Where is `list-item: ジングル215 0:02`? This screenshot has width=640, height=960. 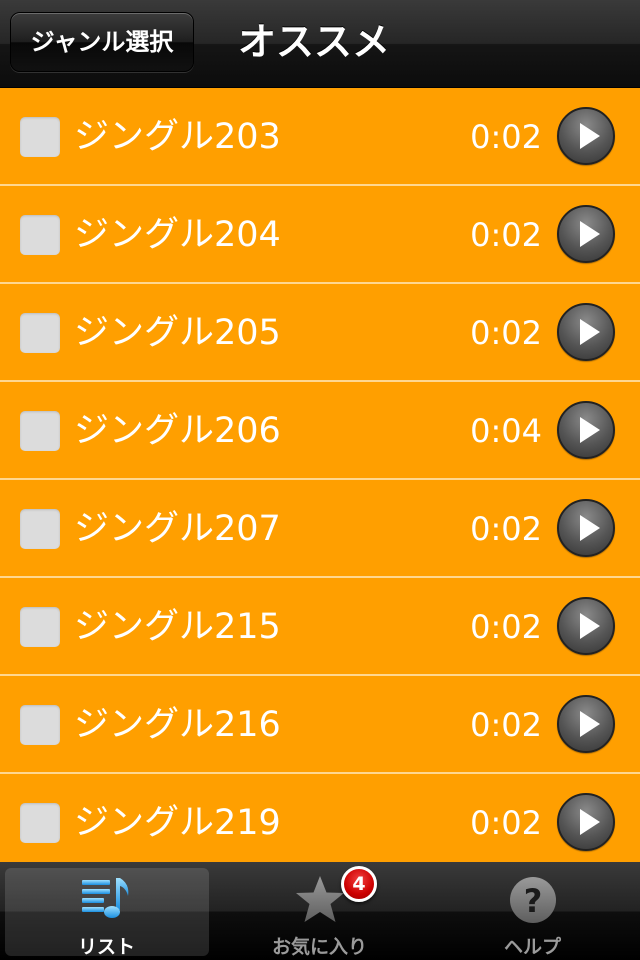
list-item: ジングル215 0:02 is located at coordinates (320, 627).